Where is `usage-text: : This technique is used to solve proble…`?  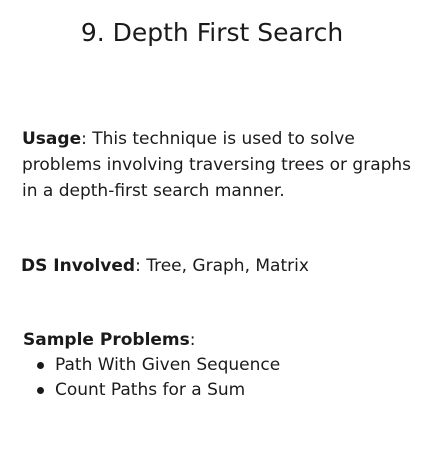 usage-text: : This technique is used to solve proble… is located at coordinates (217, 165).